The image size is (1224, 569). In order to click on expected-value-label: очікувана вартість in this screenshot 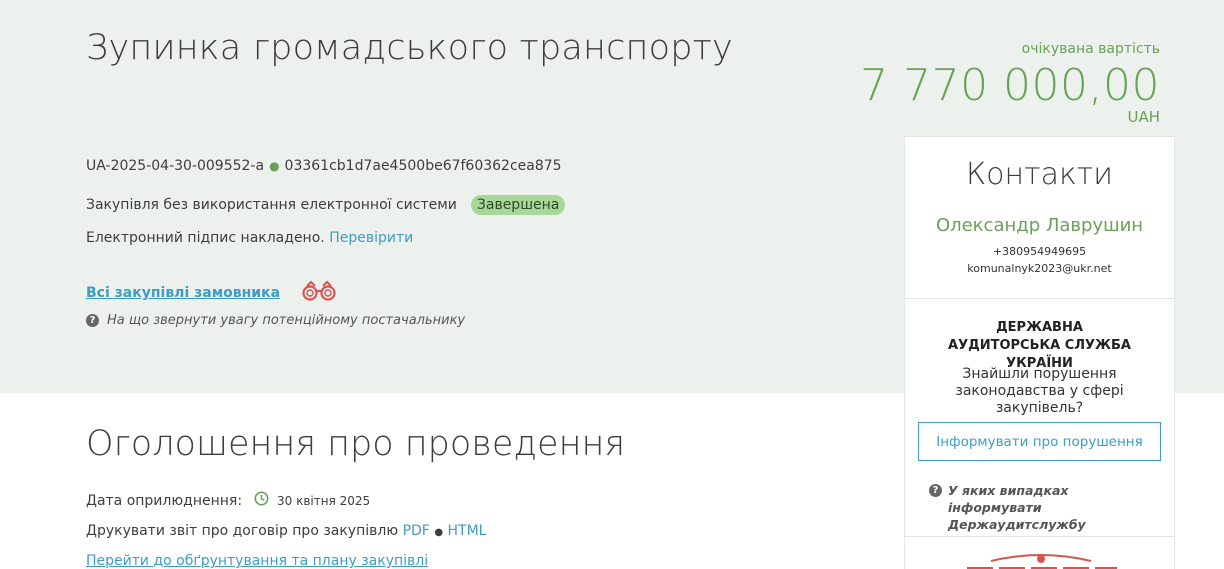, I will do `click(1090, 49)`.